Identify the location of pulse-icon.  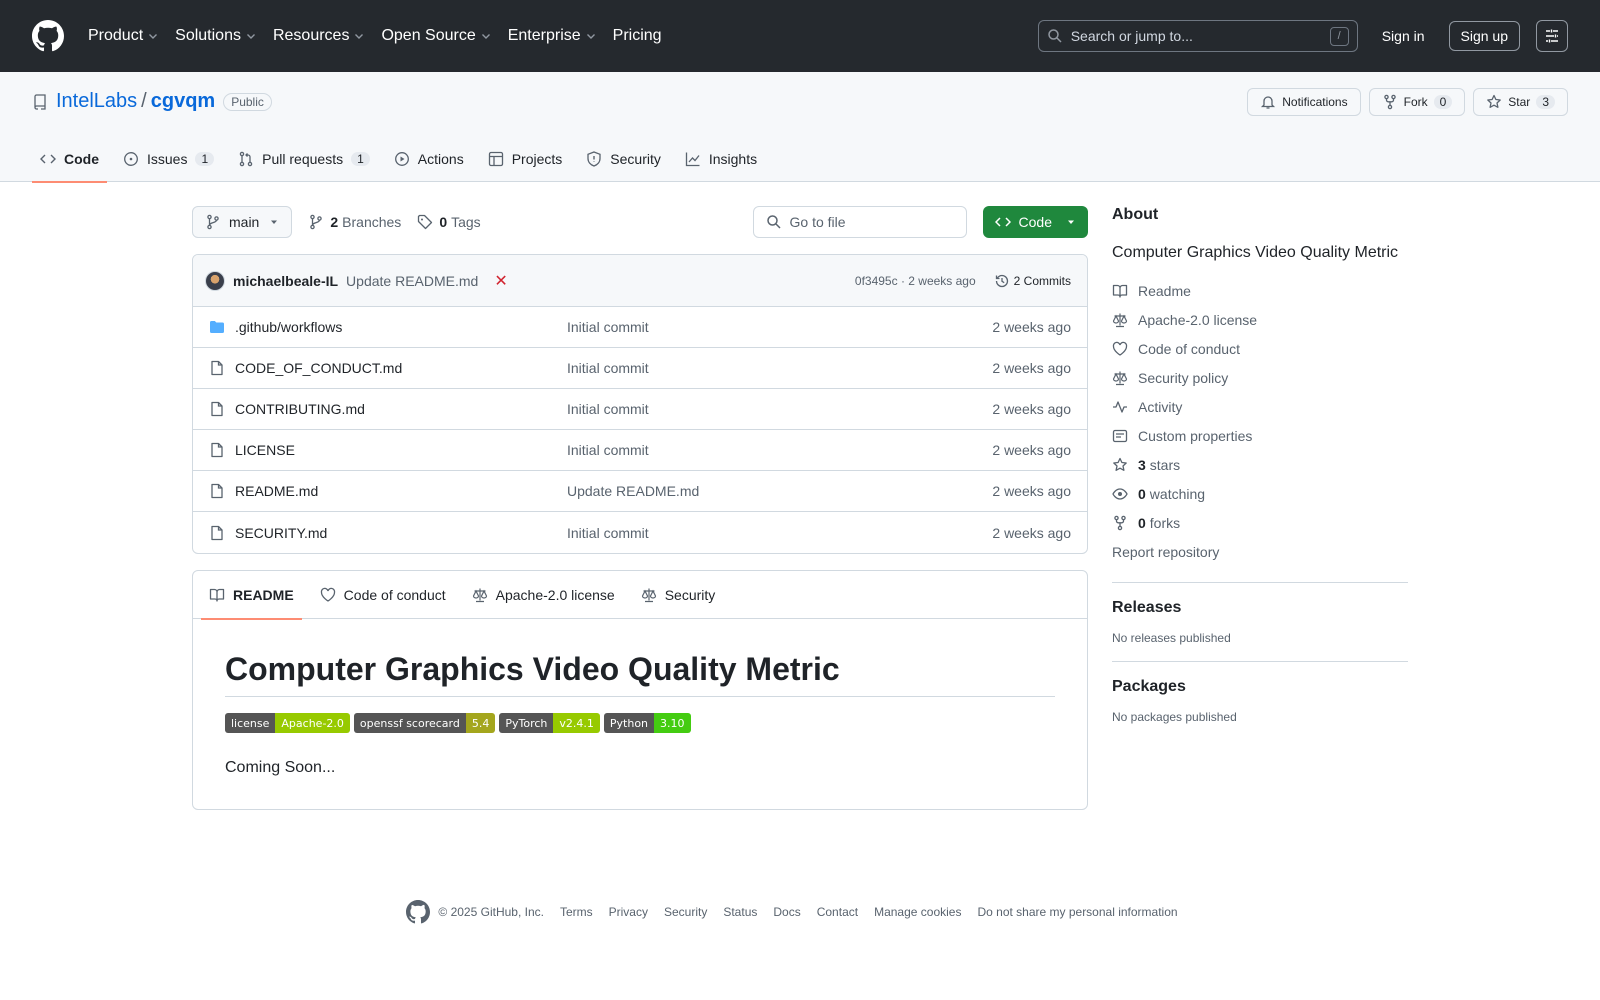
(1120, 406).